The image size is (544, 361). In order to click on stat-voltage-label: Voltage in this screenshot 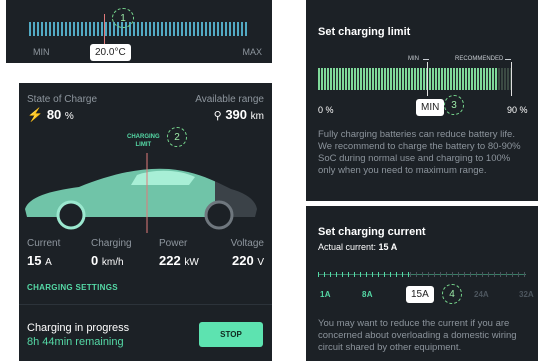, I will do `click(247, 243)`.